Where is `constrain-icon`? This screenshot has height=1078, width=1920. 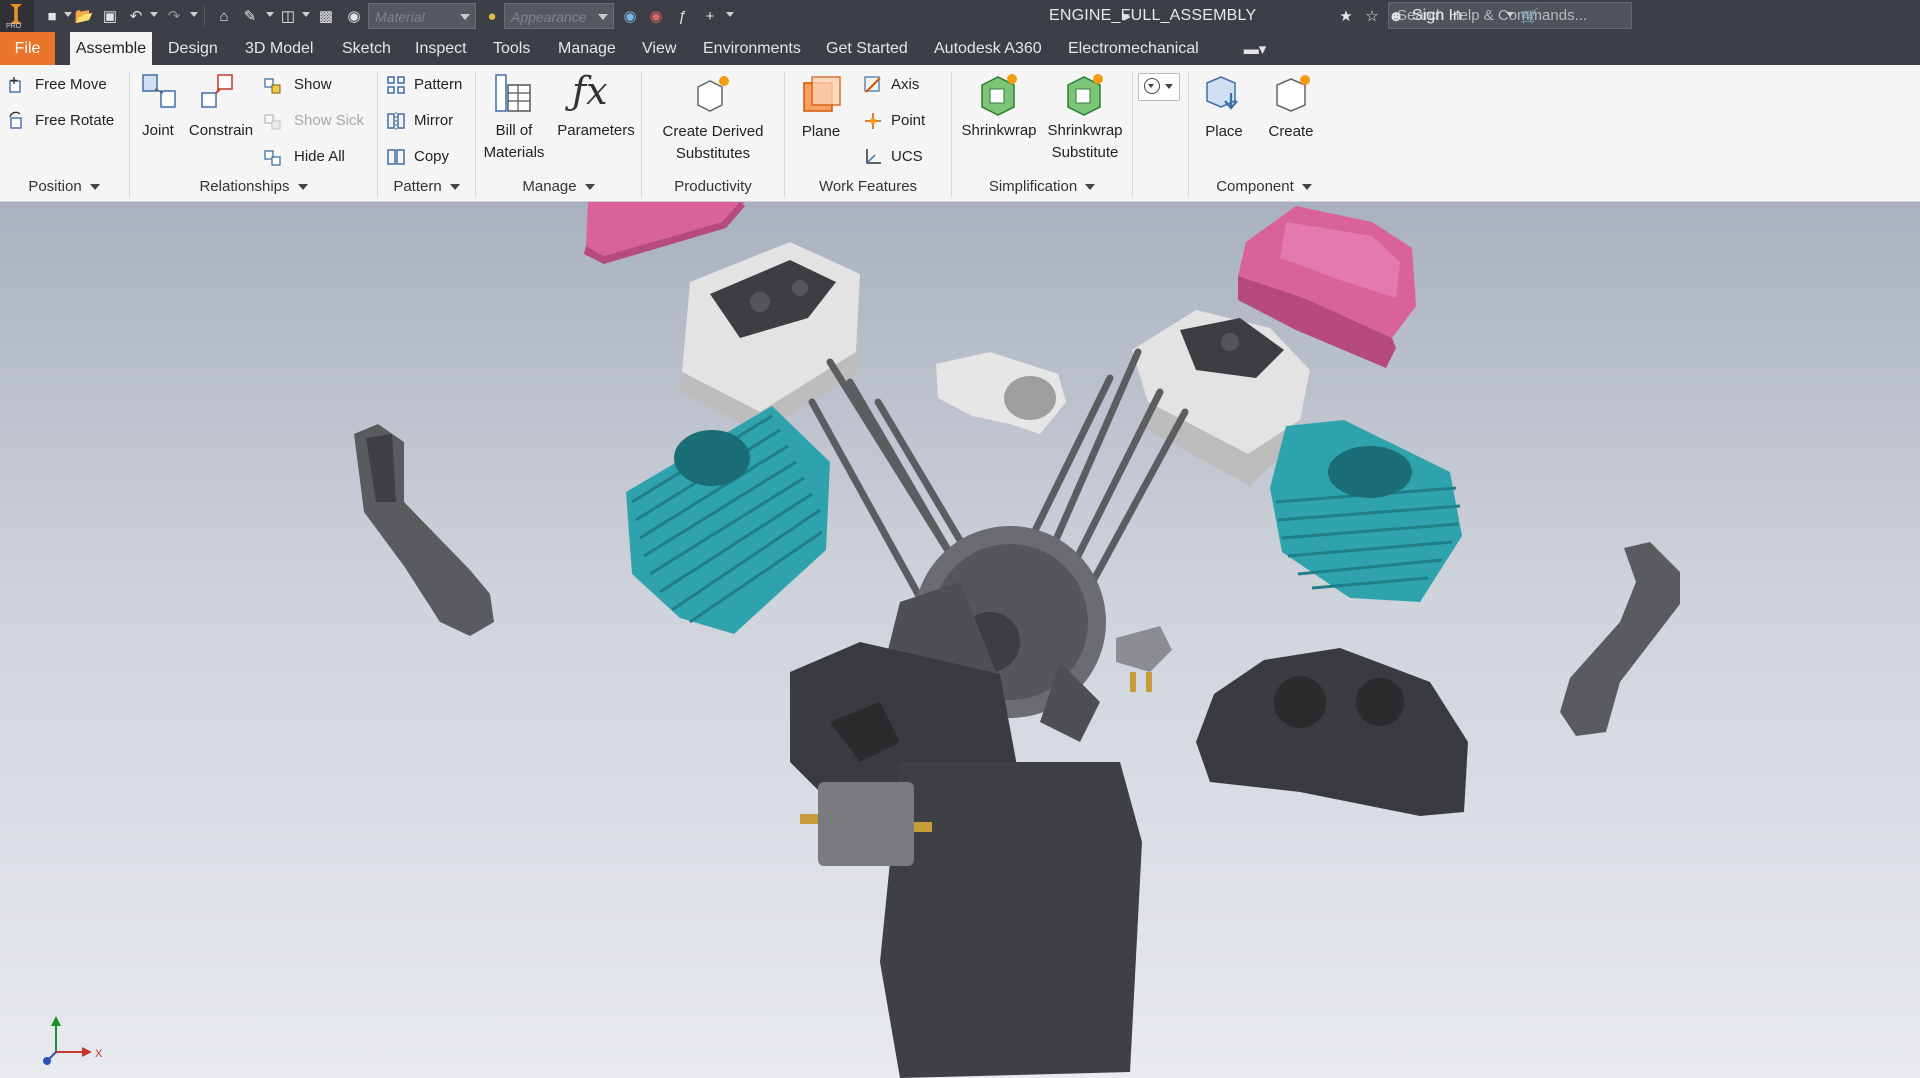
constrain-icon is located at coordinates (217, 91).